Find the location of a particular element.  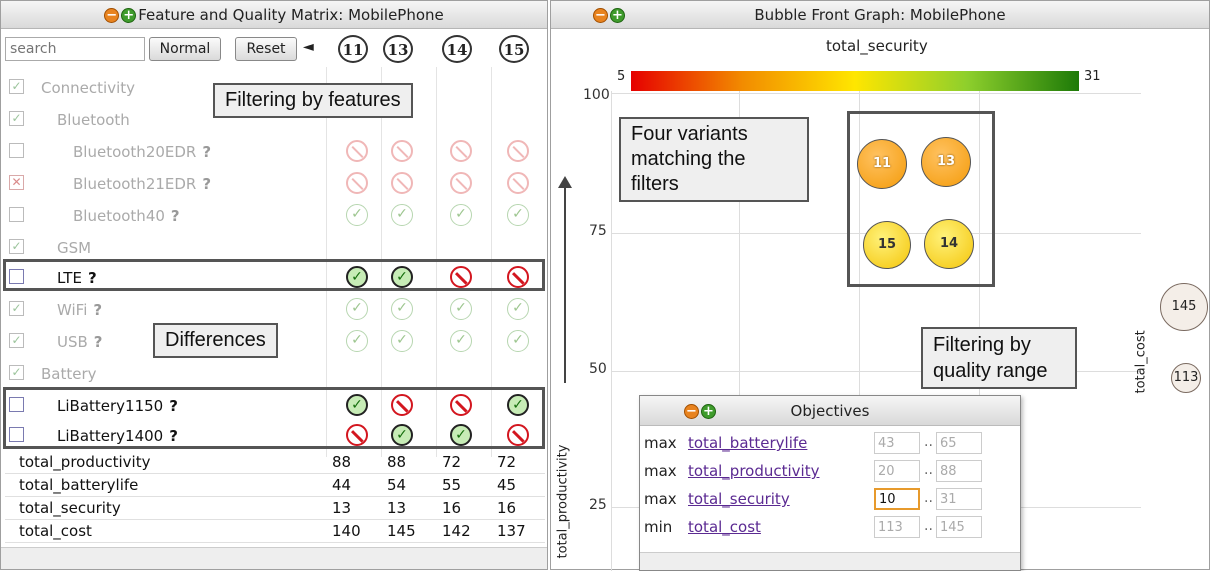

objective-row-batterylife: max total_batterylife .. is located at coordinates (830, 444).